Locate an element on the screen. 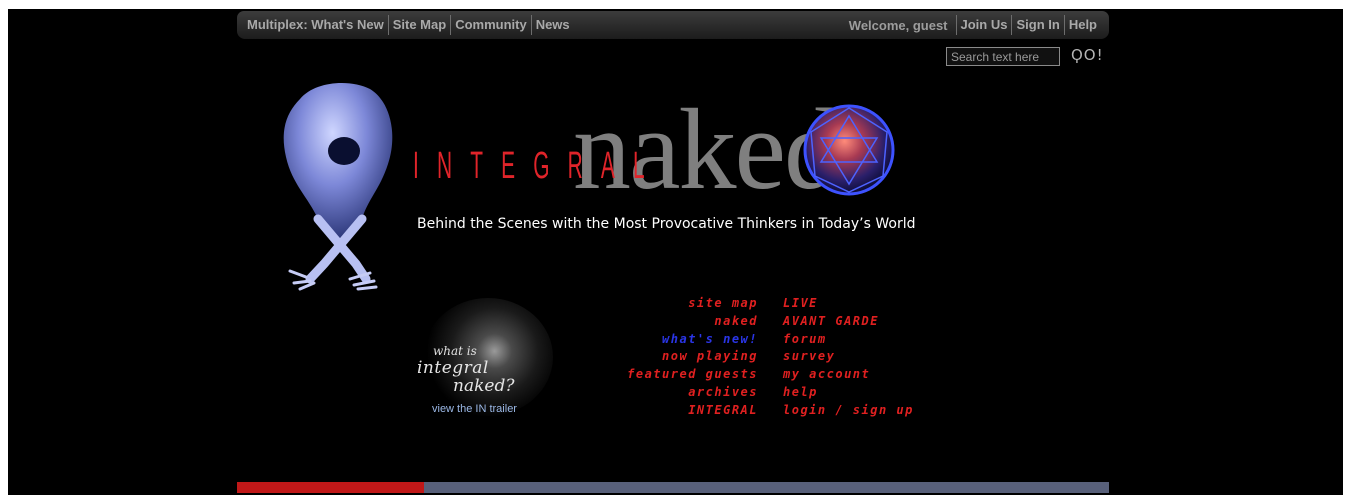  view-trailer-link: view the IN trailer is located at coordinates (474, 409).